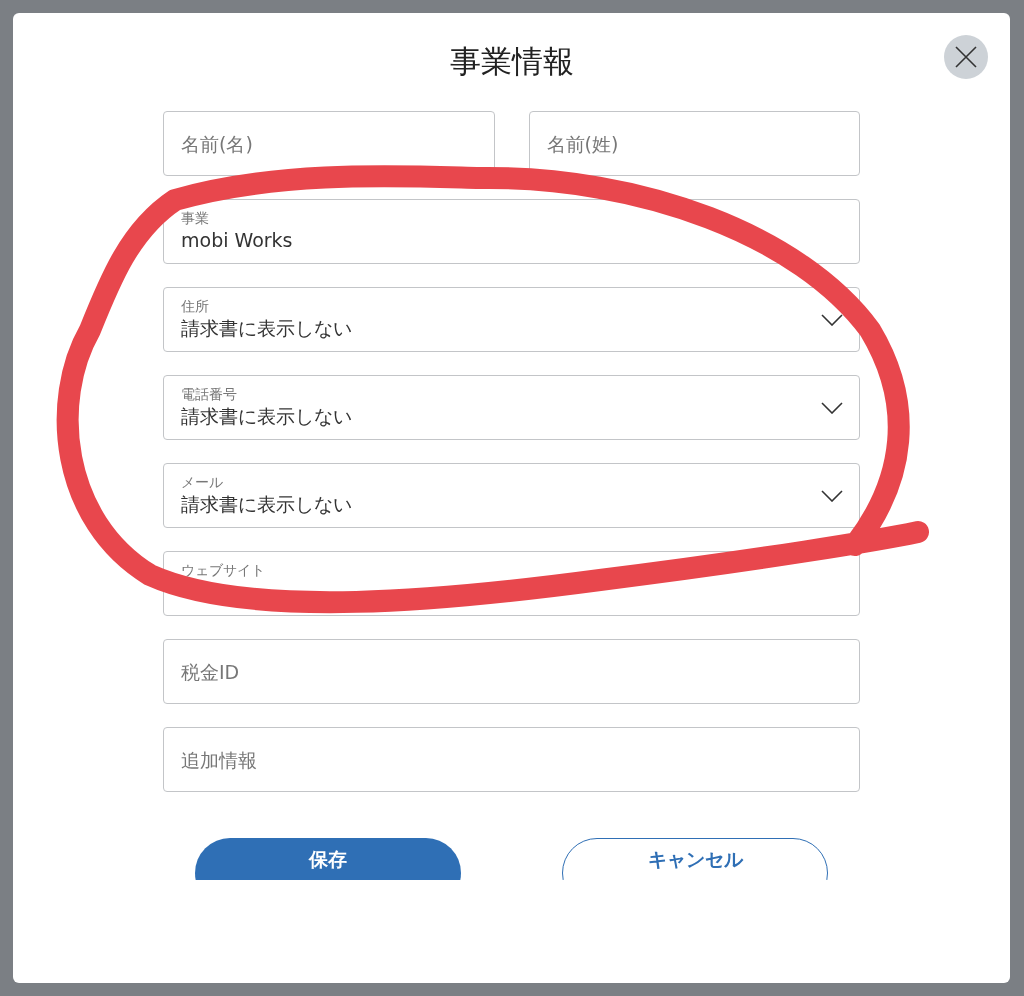 This screenshot has width=1024, height=996. I want to click on select-field: 電話番号 請求書に表示しない, so click(511, 407).